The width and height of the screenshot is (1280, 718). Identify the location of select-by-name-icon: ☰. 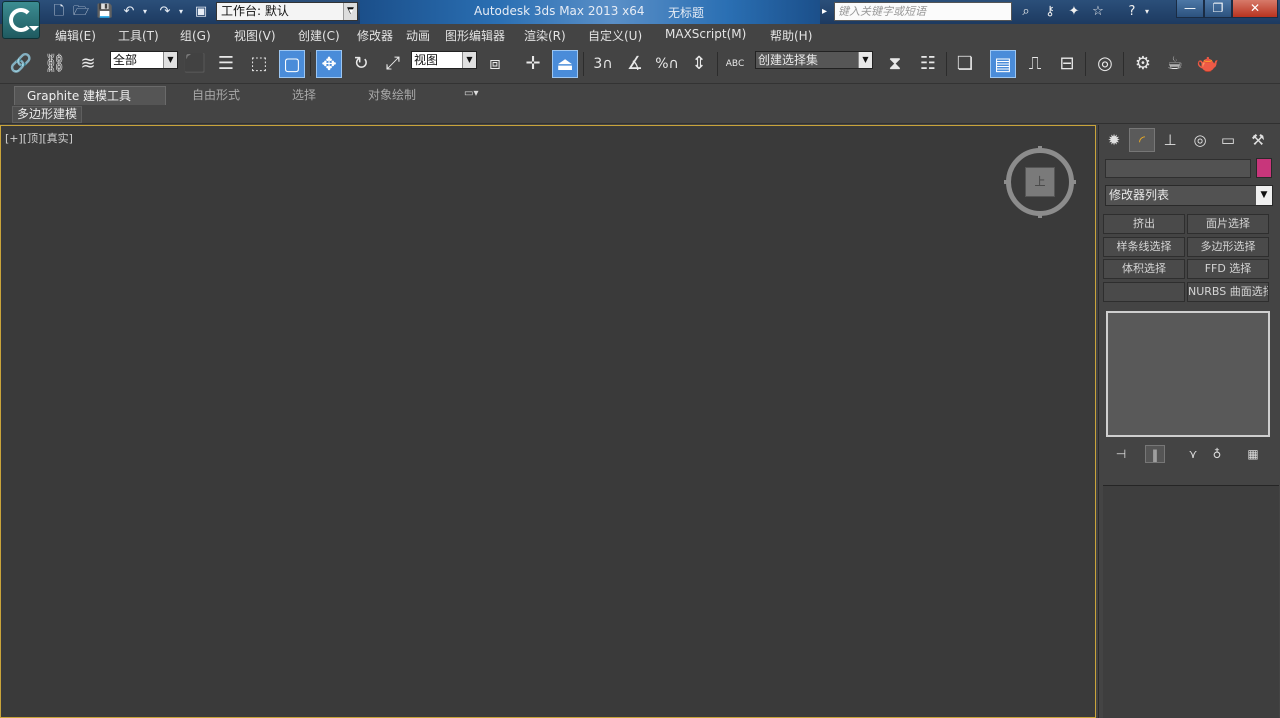
(226, 64).